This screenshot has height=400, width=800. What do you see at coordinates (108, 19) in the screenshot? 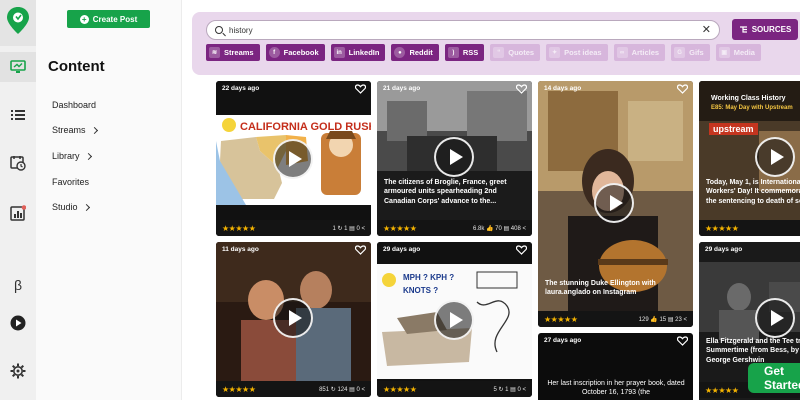
I see `create-post-button: + Create Post` at bounding box center [108, 19].